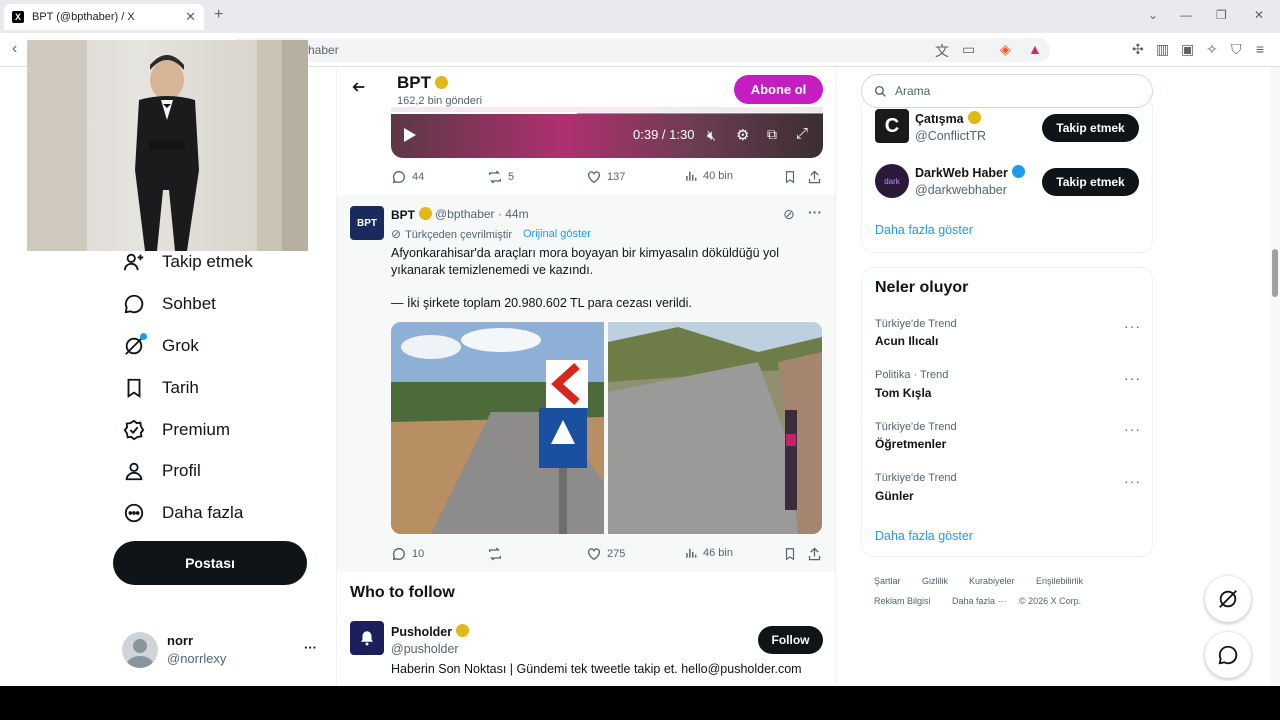 The width and height of the screenshot is (1280, 720). I want to click on views-count: 40 bin, so click(718, 176).